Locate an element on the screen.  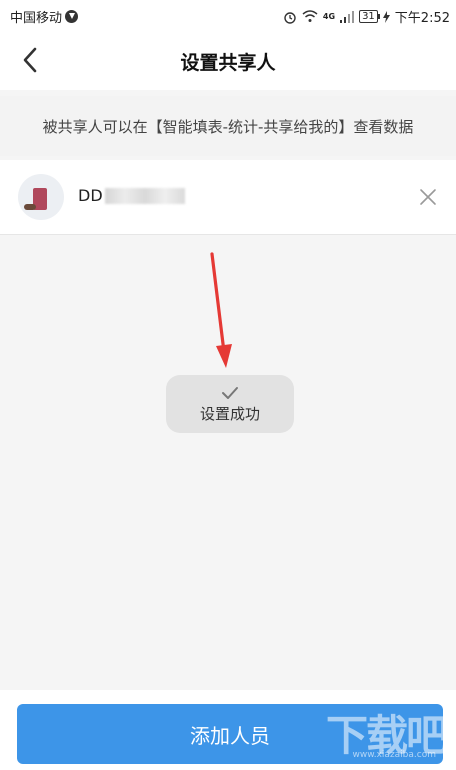
carrier-name: 中国移动 is located at coordinates (36, 18).